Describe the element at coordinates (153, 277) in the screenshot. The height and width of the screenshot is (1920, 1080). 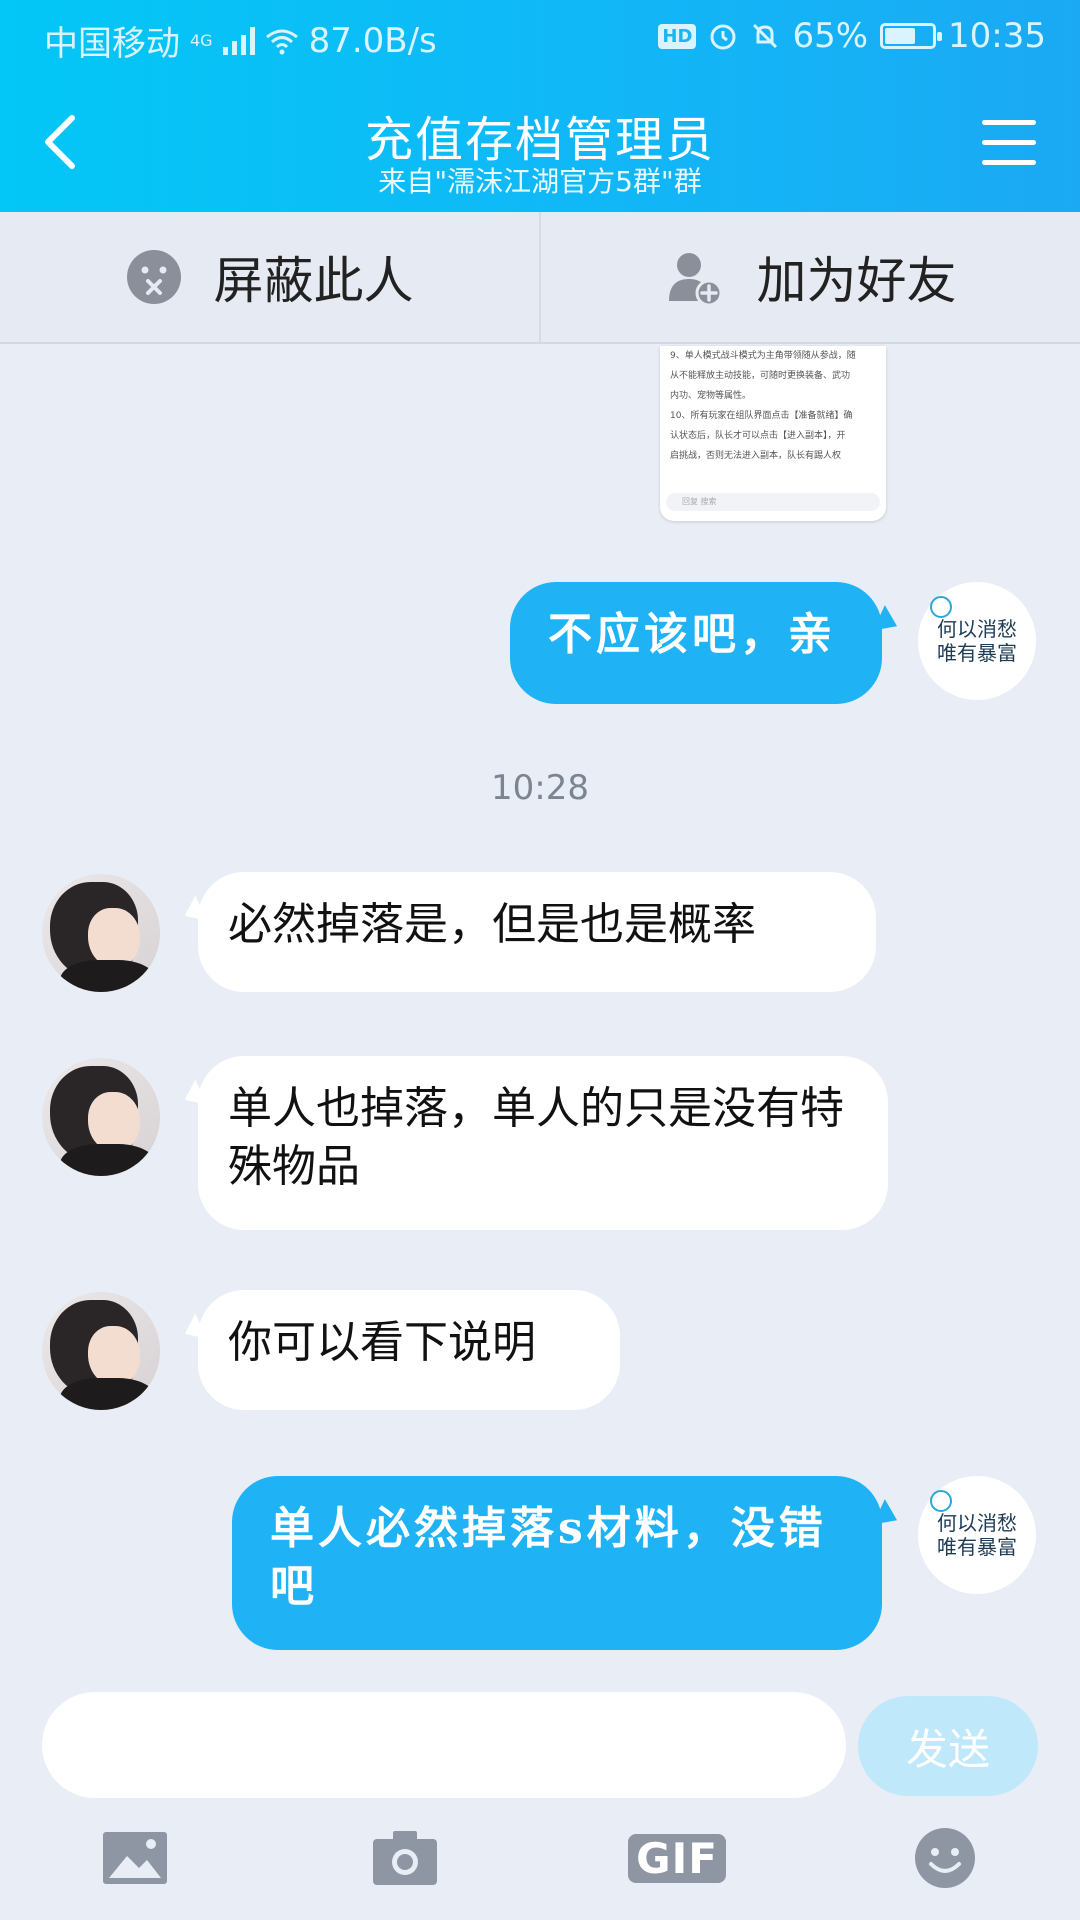
I see `block-face-icon` at that location.